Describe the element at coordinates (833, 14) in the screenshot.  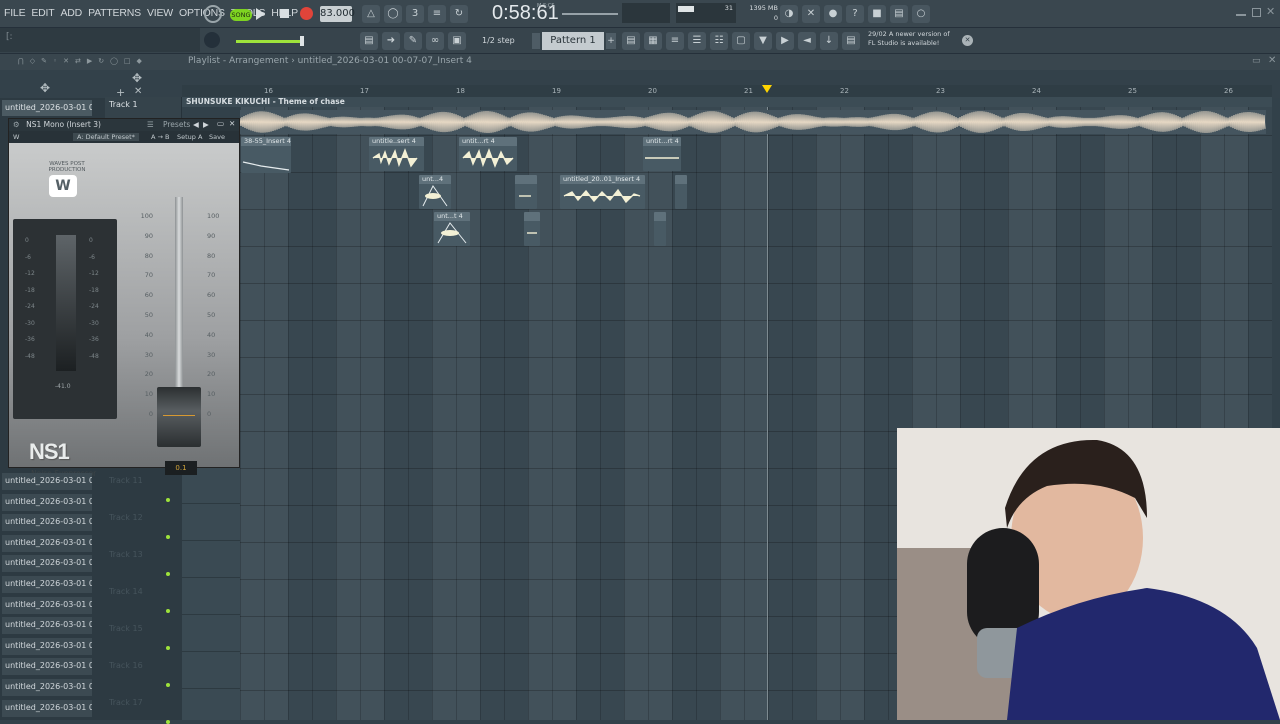
I see `microphone-icon: ●` at that location.